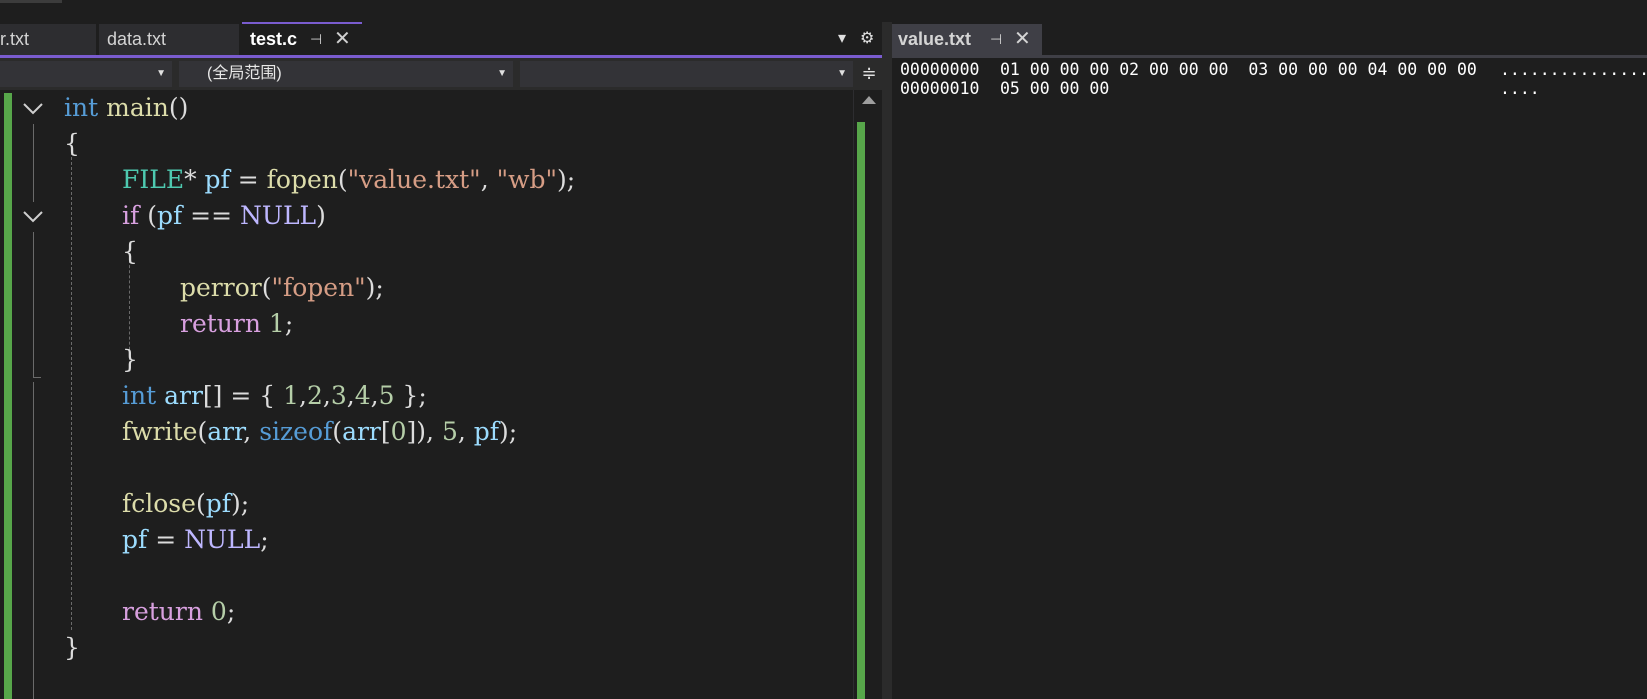 Image resolution: width=1647 pixels, height=699 pixels. I want to click on code-line: fwrite(arr, sizeof(arr[0]), 5, pf);, so click(319, 432).